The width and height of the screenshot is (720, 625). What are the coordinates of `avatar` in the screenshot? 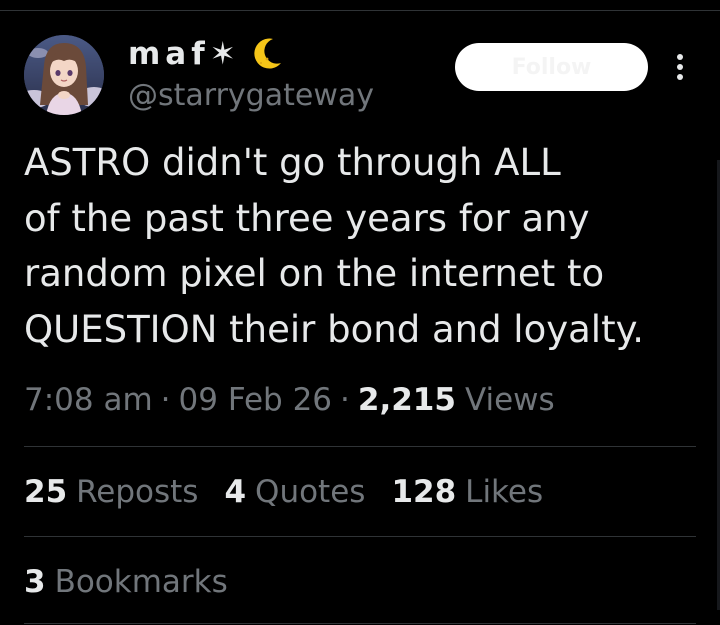 It's located at (64, 75).